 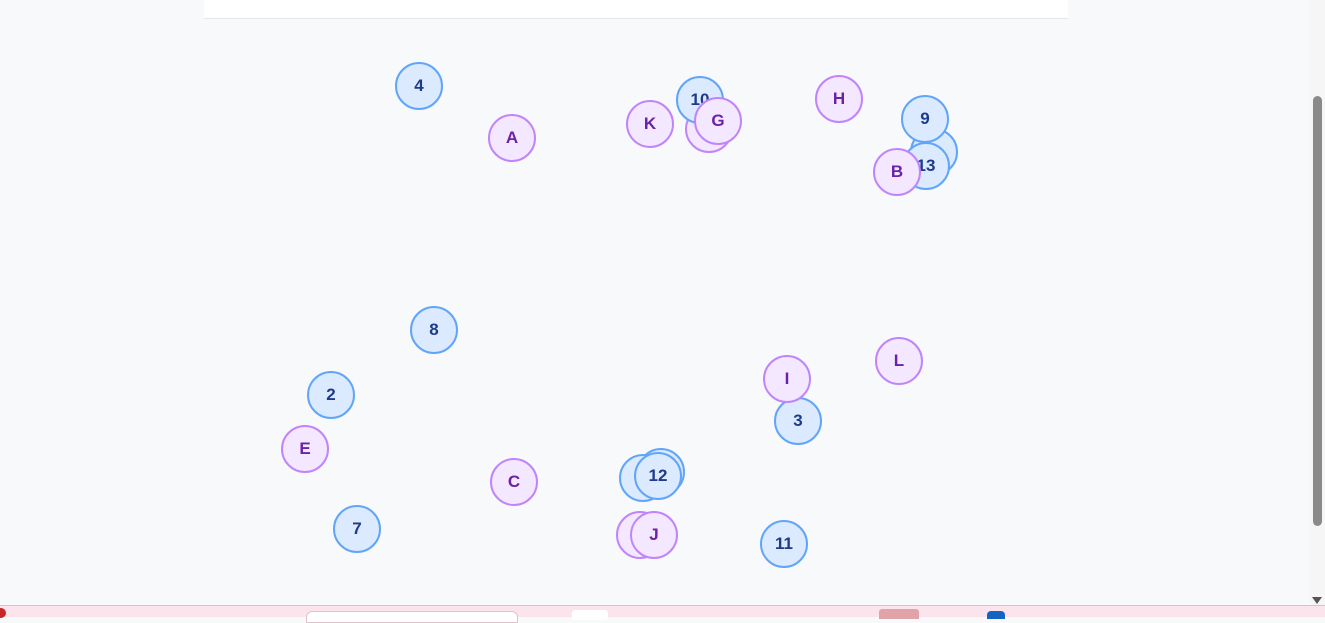 What do you see at coordinates (512, 138) in the screenshot?
I see `node-A: A` at bounding box center [512, 138].